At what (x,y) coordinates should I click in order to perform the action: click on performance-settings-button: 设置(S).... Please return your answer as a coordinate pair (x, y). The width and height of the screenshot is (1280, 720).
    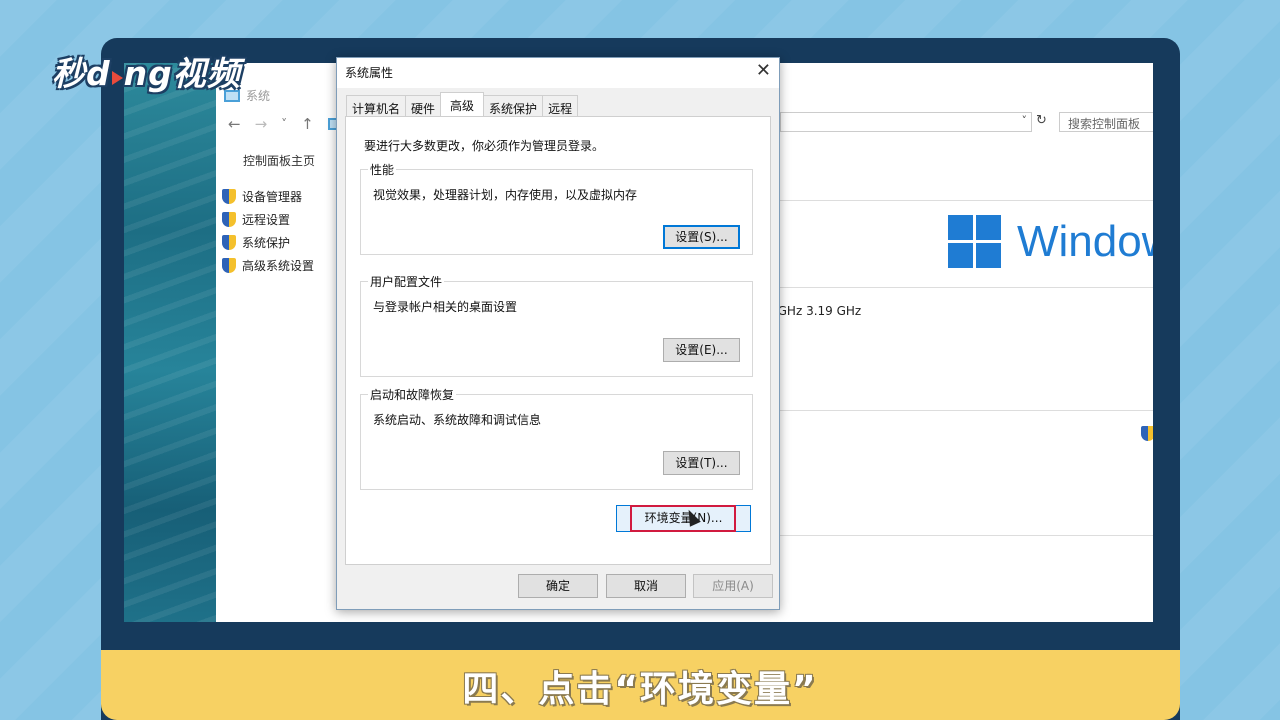
    Looking at the image, I should click on (701, 237).